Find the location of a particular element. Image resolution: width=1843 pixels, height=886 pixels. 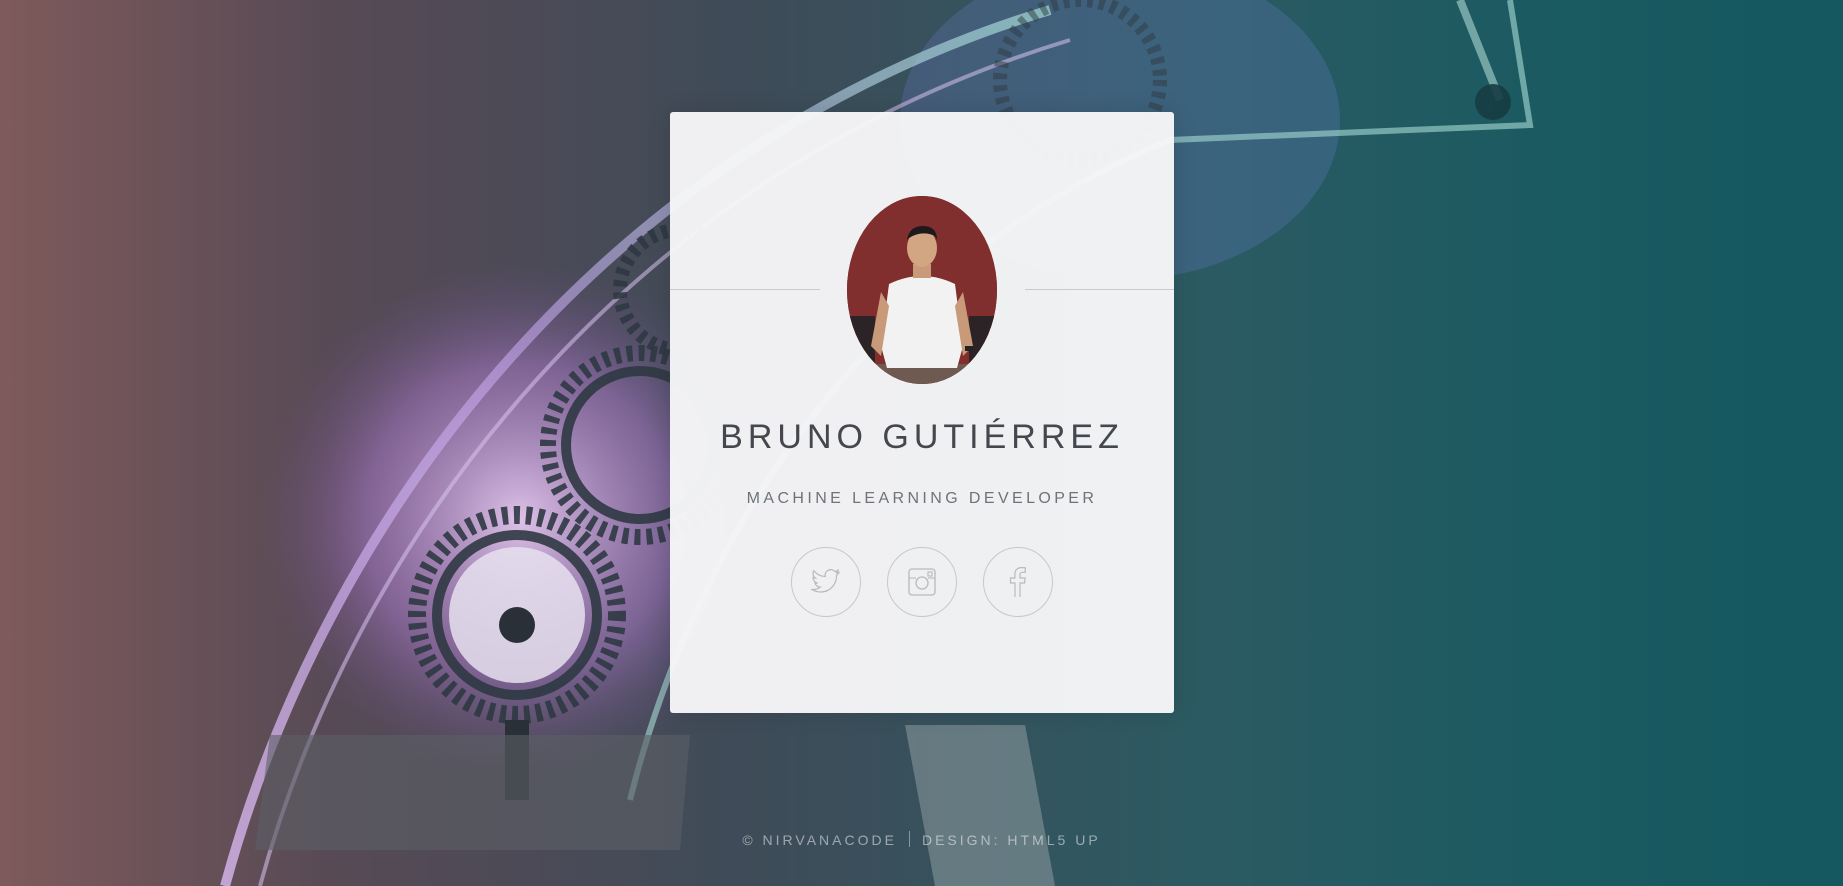

facebook-icon is located at coordinates (1017, 581).